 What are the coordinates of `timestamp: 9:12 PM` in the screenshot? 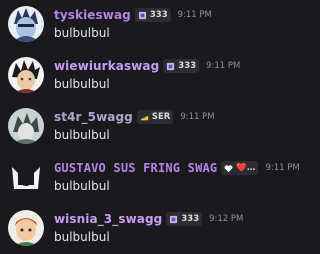 It's located at (226, 219).